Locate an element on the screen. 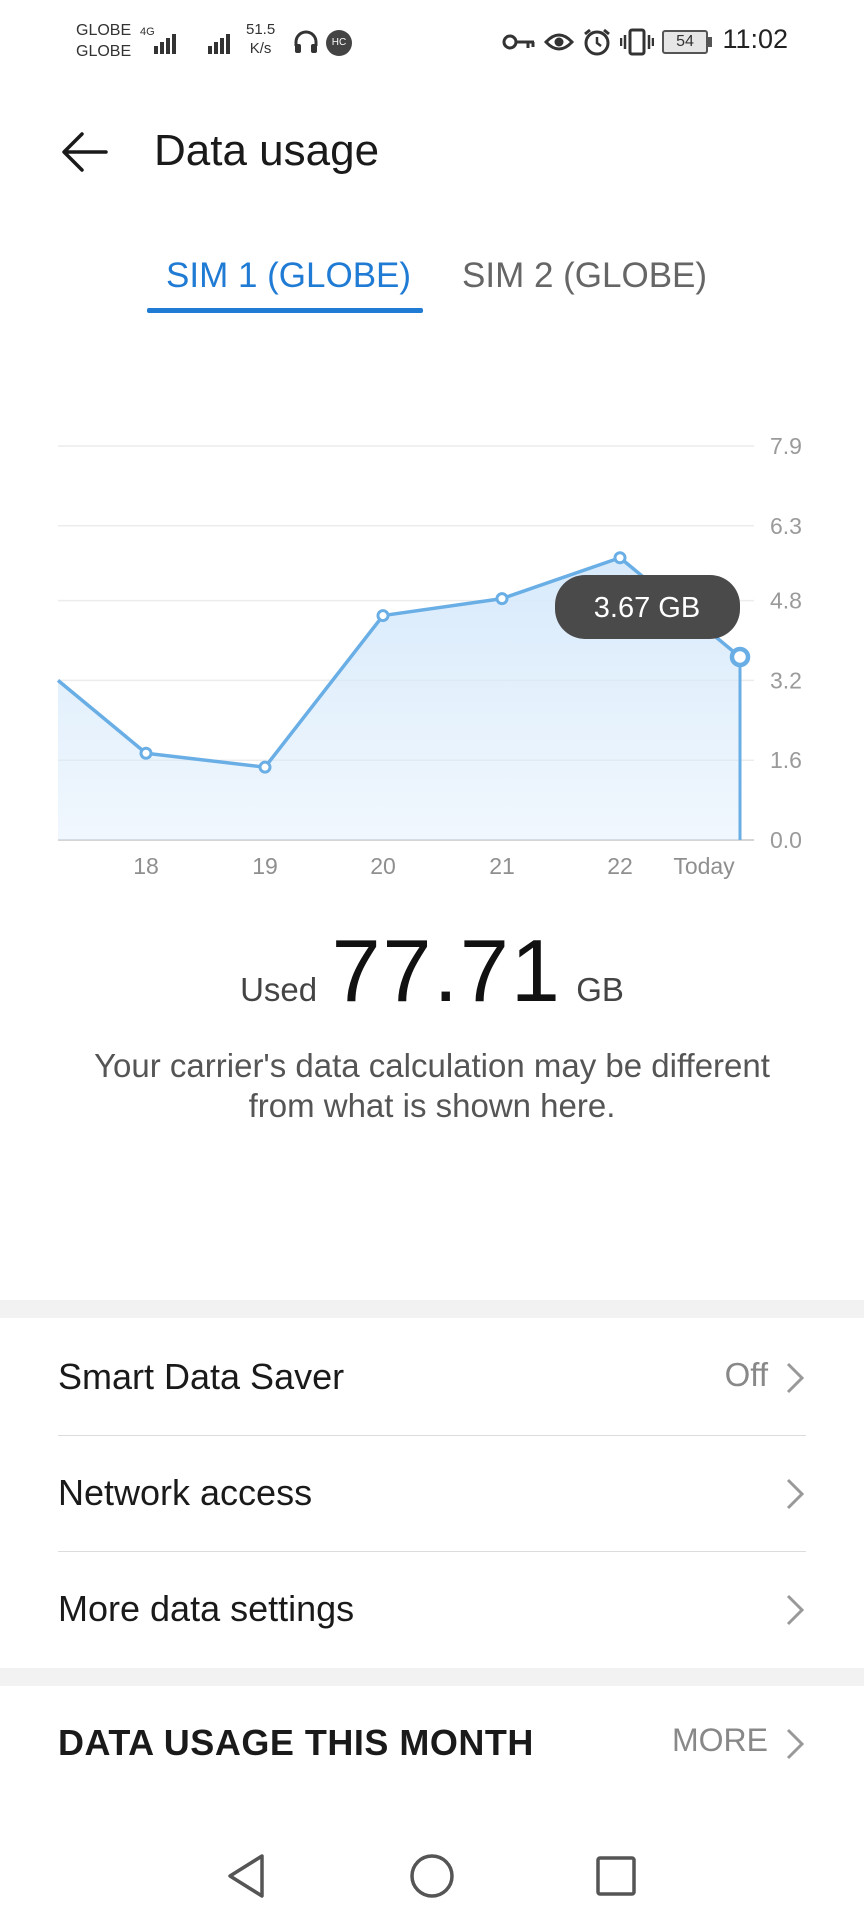 Image resolution: width=864 pixels, height=1920 pixels. more-data-settings-row: More data settings is located at coordinates (432, 1610).